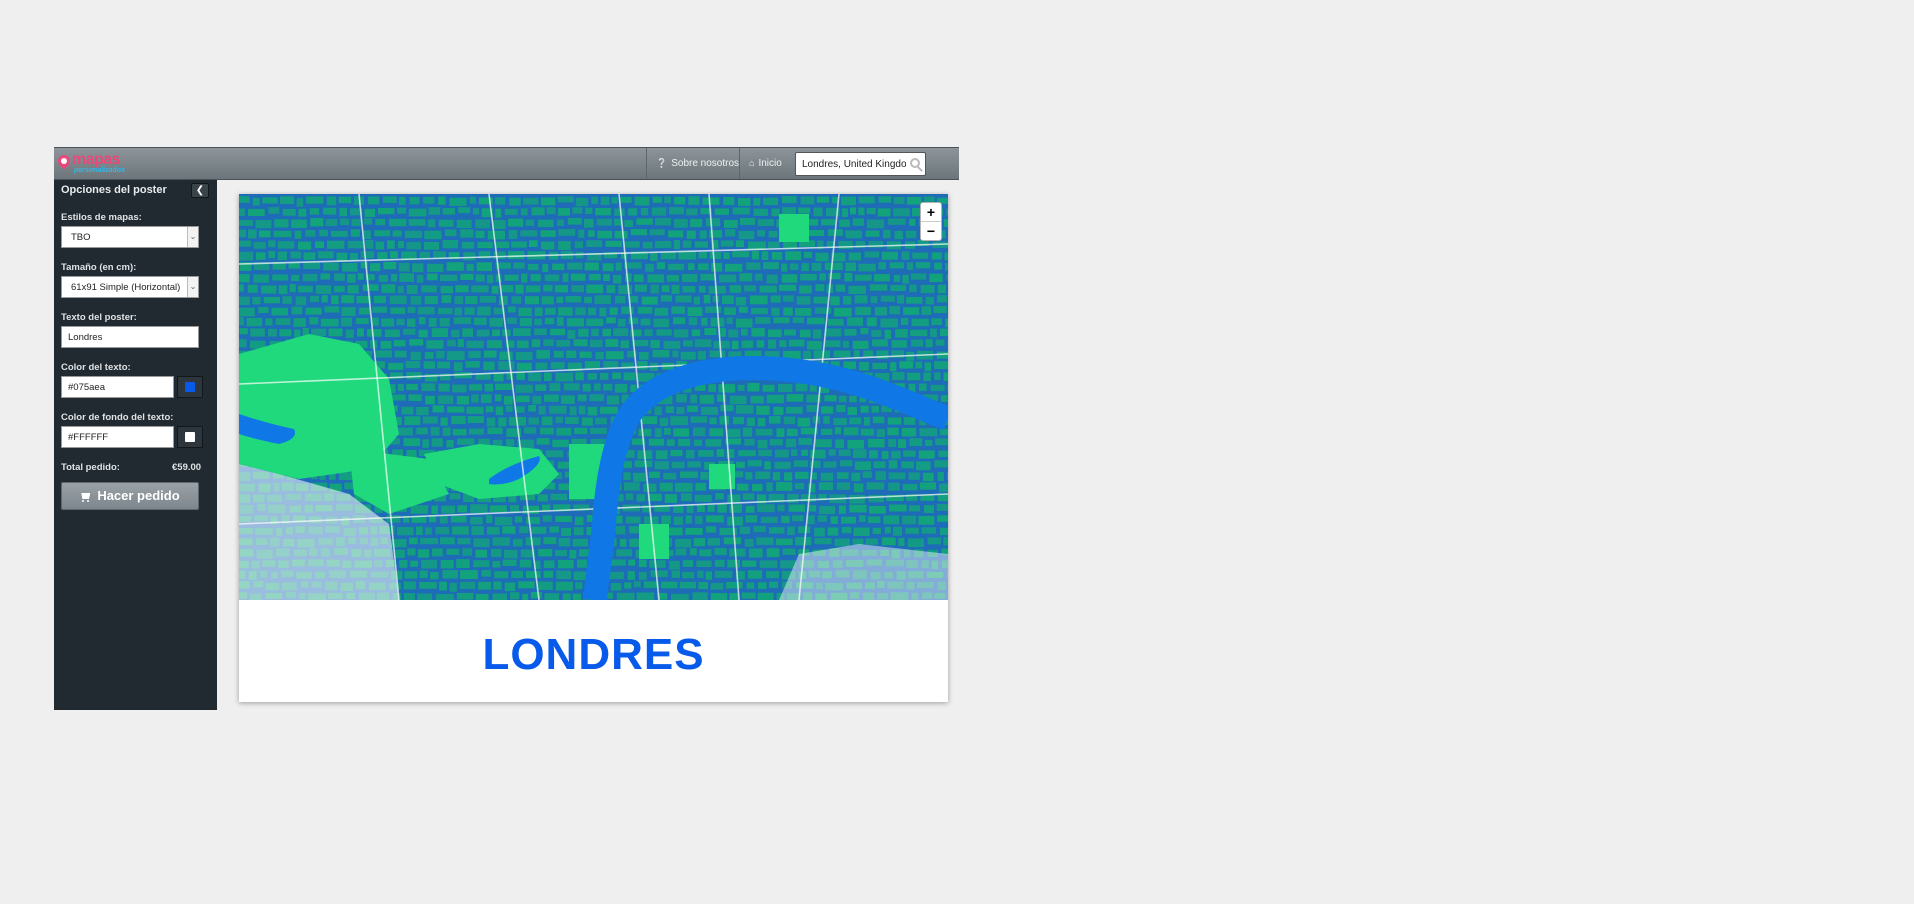 Image resolution: width=1914 pixels, height=904 pixels. I want to click on place-order-button: Hacer pedido, so click(130, 496).